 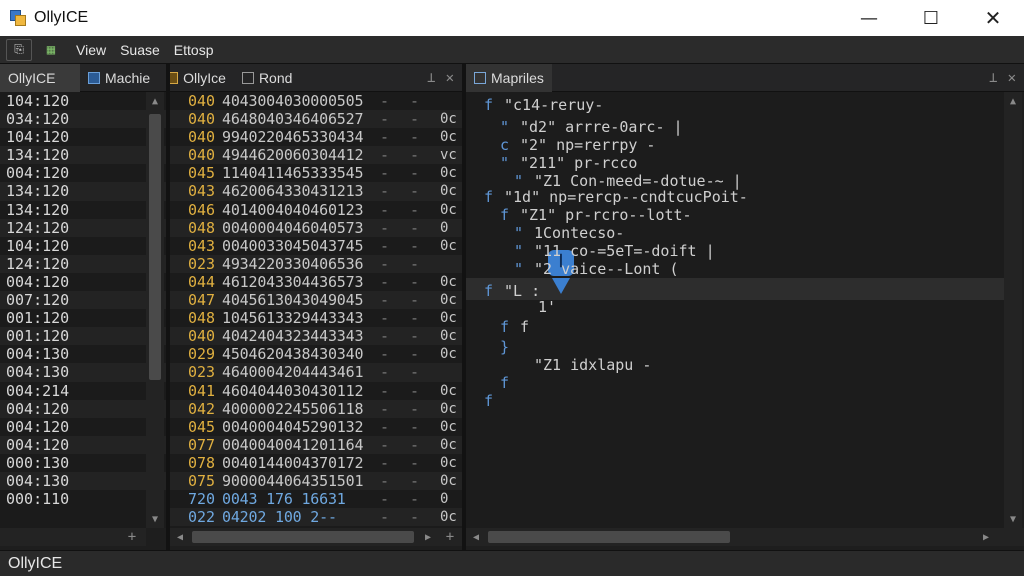 I want to click on hex-row: 022 04202 100 2-- - - 0c, so click(x=316, y=517).